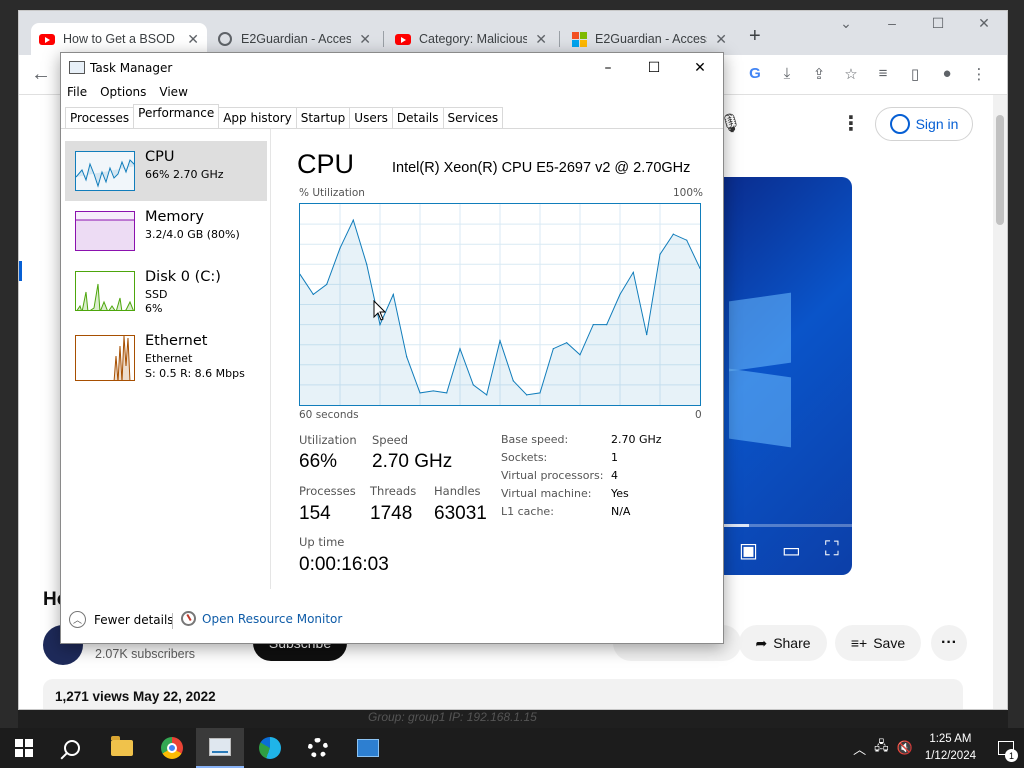 This screenshot has width=1024, height=768. I want to click on resource-monitor-icon, so click(188, 618).